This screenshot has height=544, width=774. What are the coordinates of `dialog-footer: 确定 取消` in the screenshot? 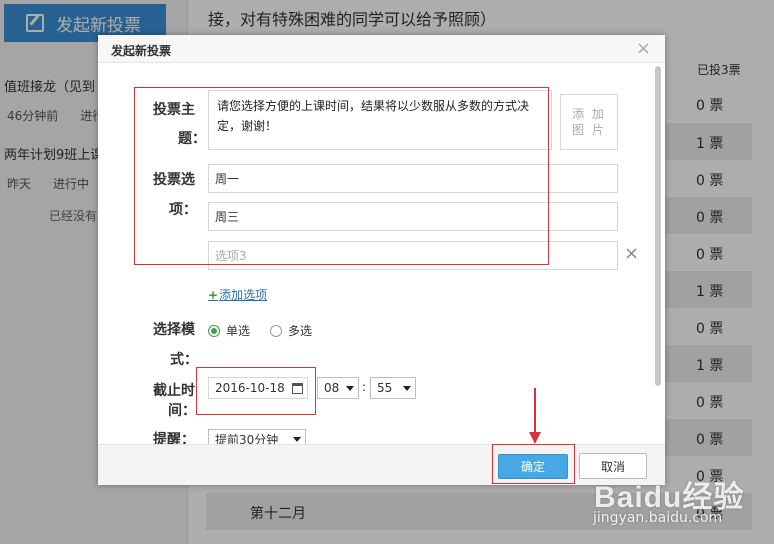 It's located at (381, 464).